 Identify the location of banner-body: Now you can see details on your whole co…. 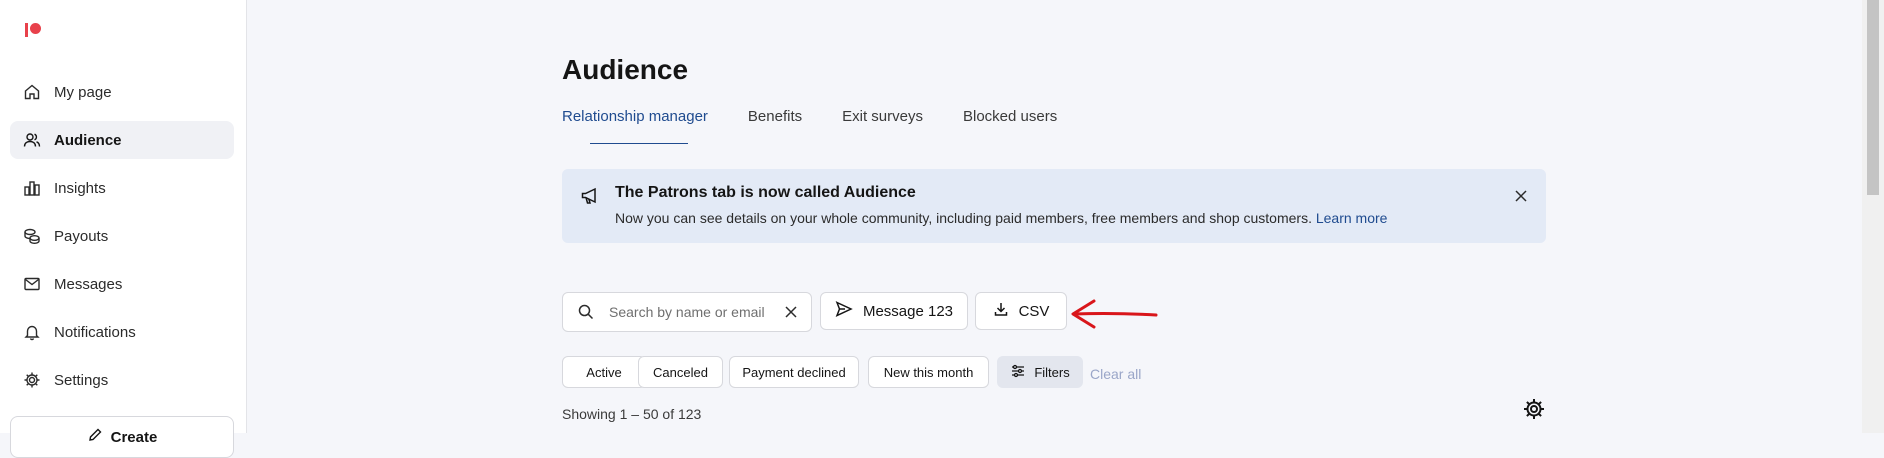
(1001, 218).